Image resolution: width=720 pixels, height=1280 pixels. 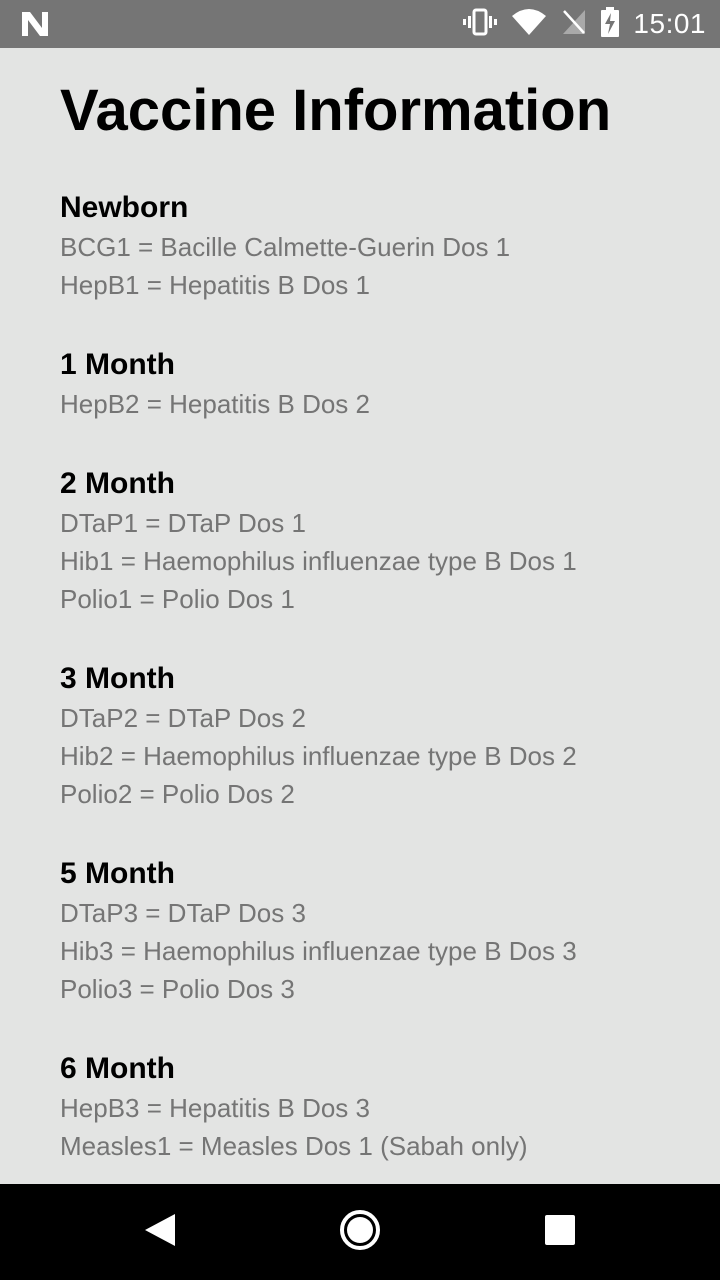 I want to click on status-icons: 15:01, so click(x=584, y=24).